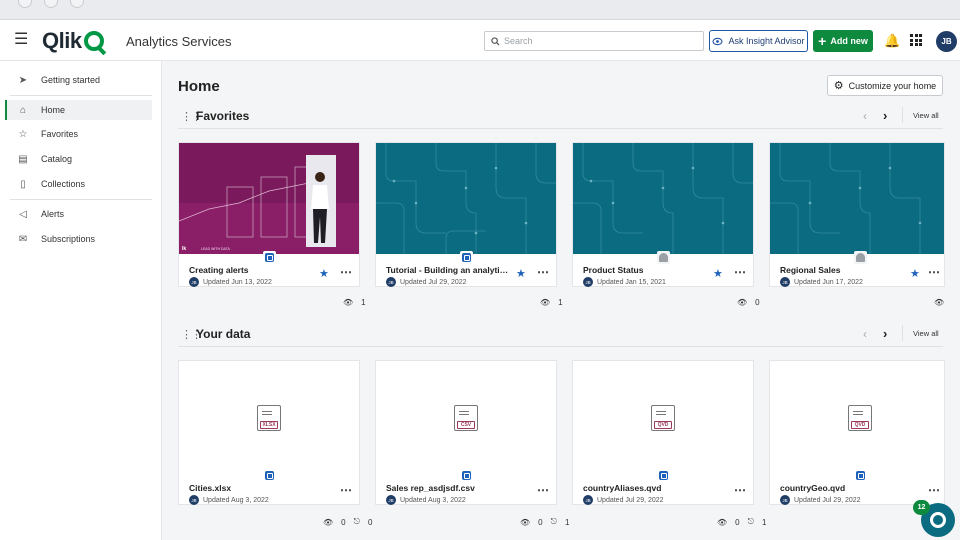 The image size is (960, 540). Describe the element at coordinates (448, 488) in the screenshot. I see `card-title: Sales rep_asdjsdf.csv` at that location.